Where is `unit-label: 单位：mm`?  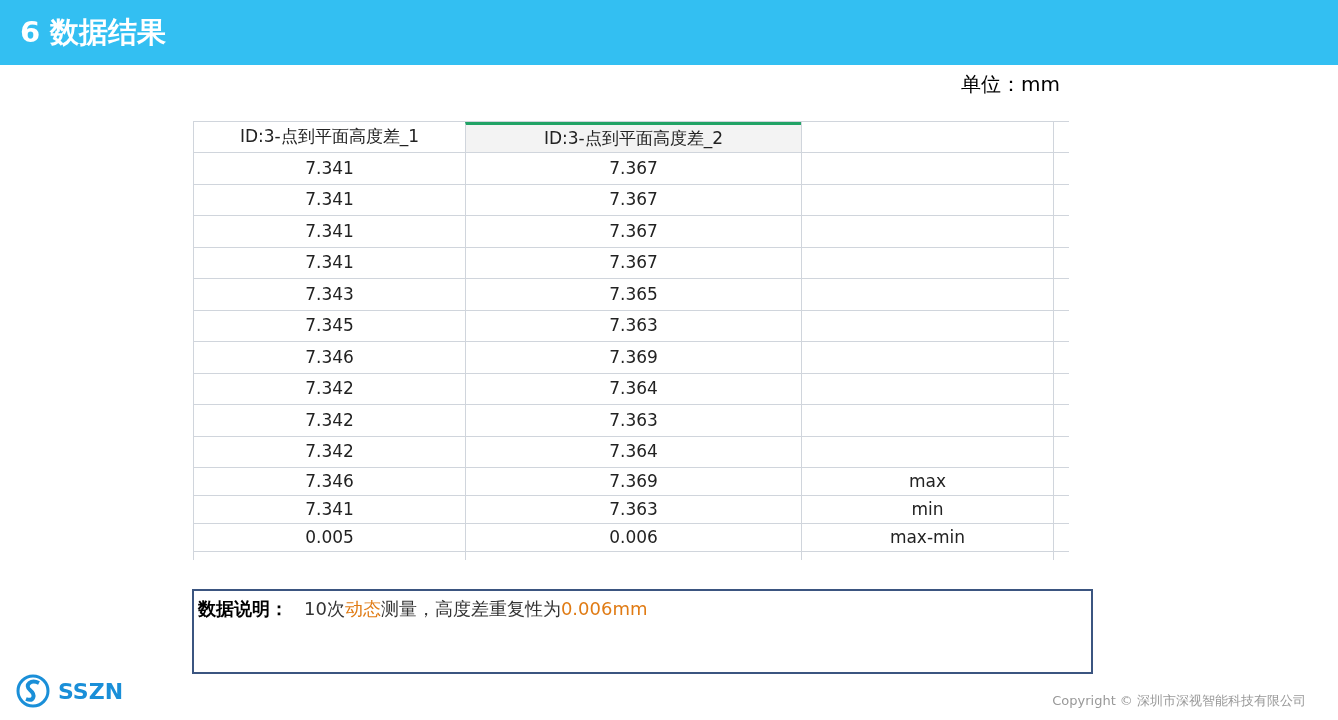
unit-label: 单位：mm is located at coordinates (1010, 83).